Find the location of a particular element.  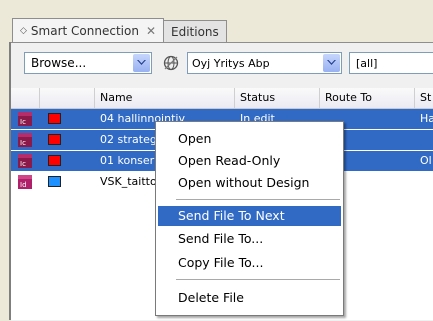

indesign-document-icon: Id is located at coordinates (25, 182).